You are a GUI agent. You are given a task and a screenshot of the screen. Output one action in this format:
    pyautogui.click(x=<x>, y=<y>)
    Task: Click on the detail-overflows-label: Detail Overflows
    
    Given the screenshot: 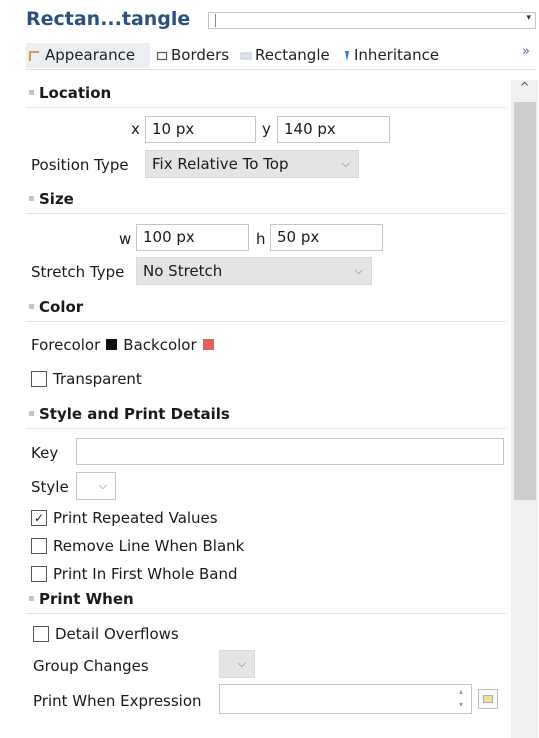 What is the action you would take?
    pyautogui.click(x=117, y=634)
    